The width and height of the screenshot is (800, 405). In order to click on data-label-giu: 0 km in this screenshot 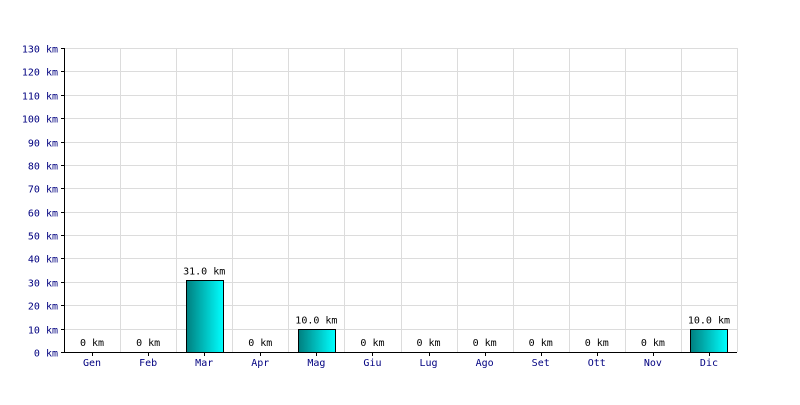, I will do `click(372, 343)`.